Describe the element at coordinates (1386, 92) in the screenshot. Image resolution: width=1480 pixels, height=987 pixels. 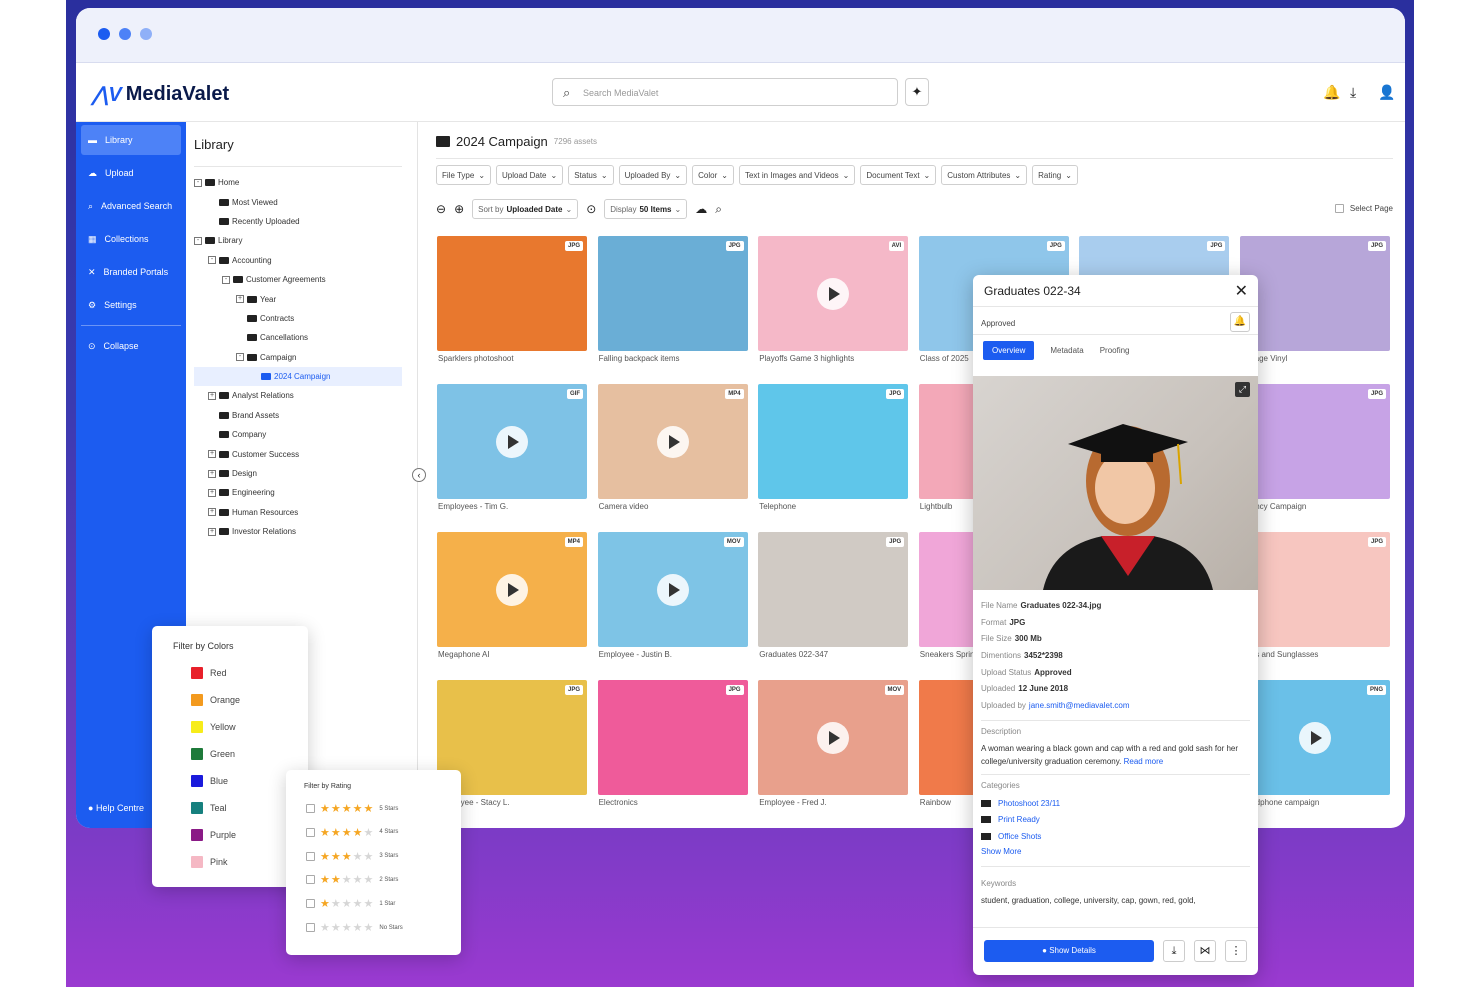
I see `user-icon: 👤` at that location.